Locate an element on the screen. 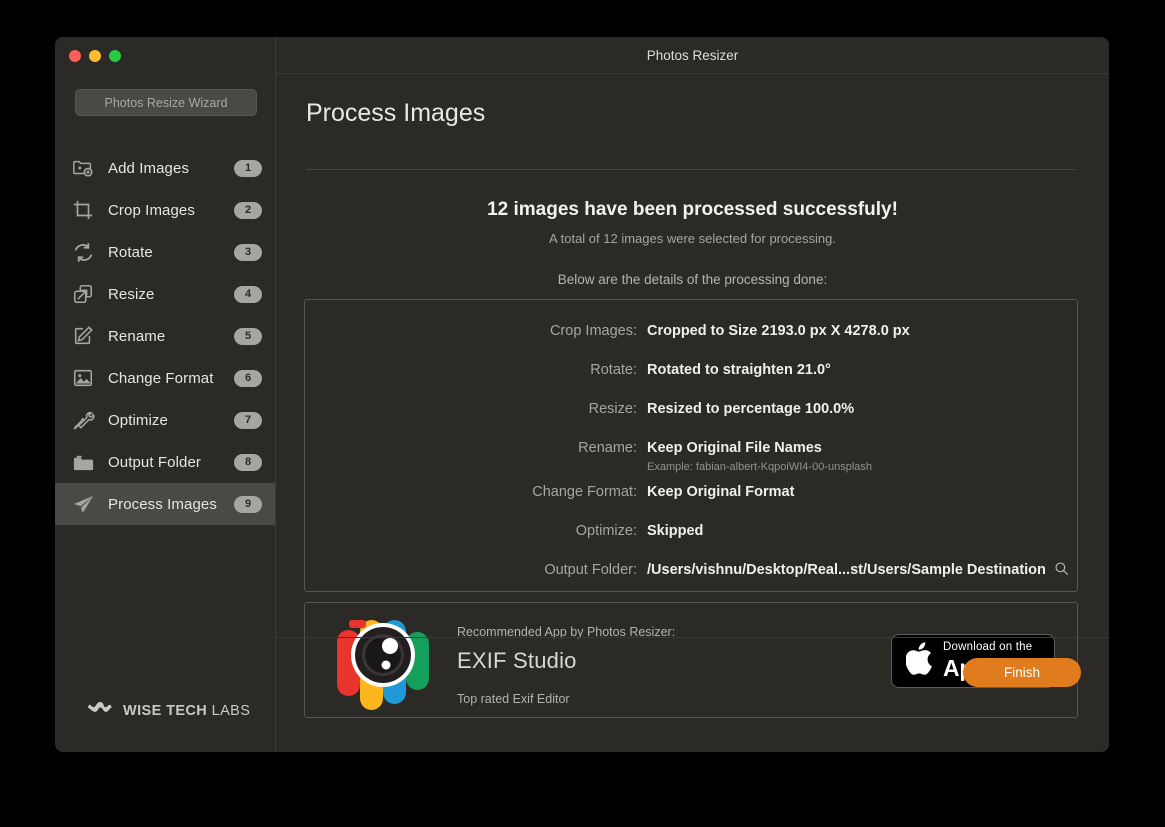  sidebar-item-label: Change Format is located at coordinates (161, 378).